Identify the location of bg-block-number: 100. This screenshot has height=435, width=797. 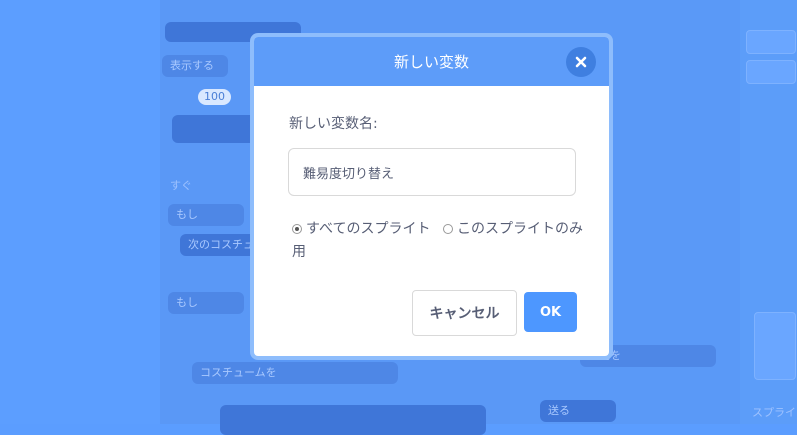
(214, 97).